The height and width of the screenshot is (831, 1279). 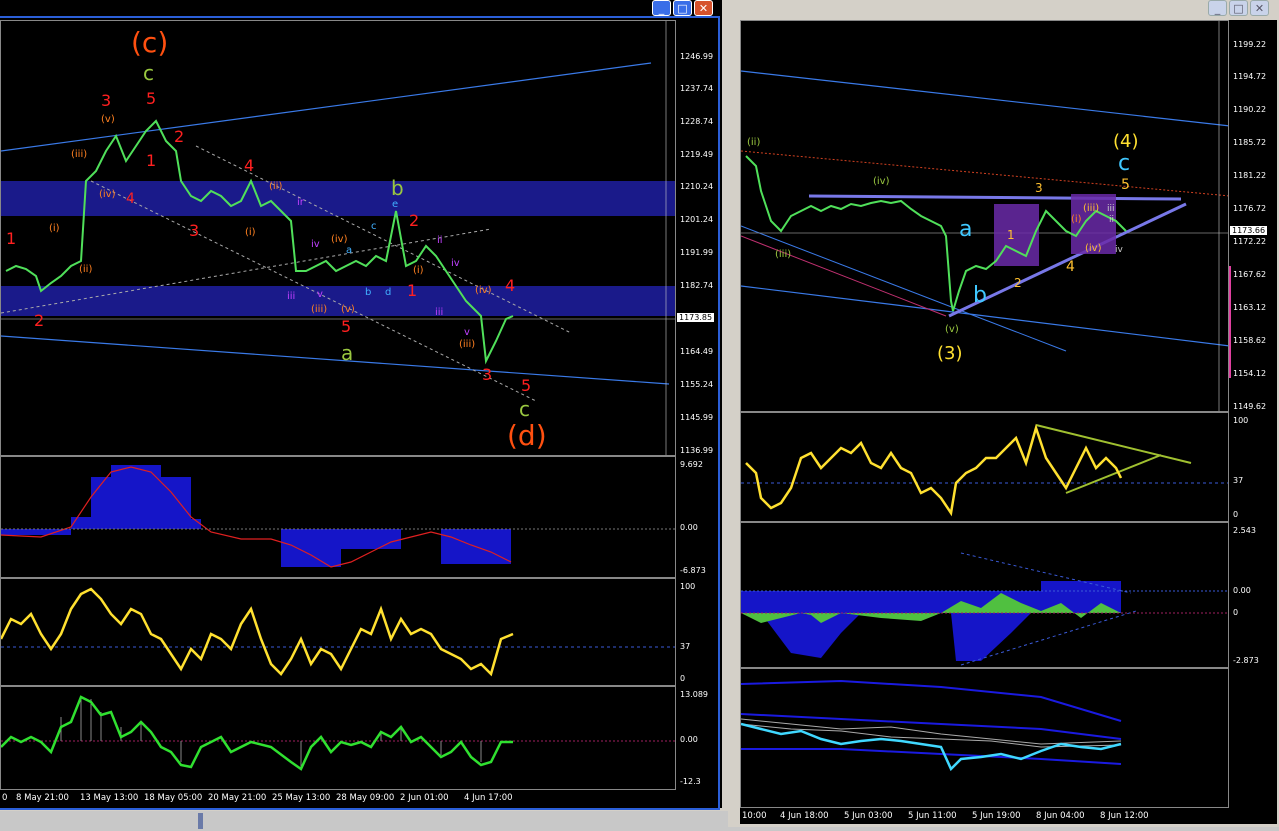 I want to click on wave-2-red-left: 2, so click(x=39, y=320).